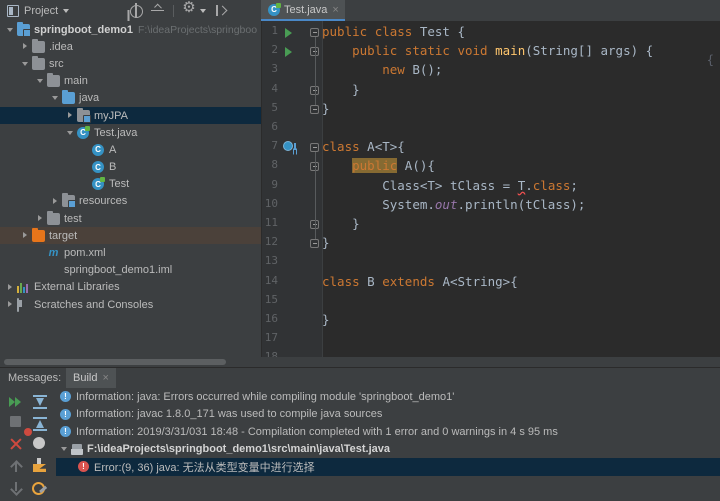 Image resolution: width=720 pixels, height=501 pixels. I want to click on settings-gear-icon, so click(189, 8).